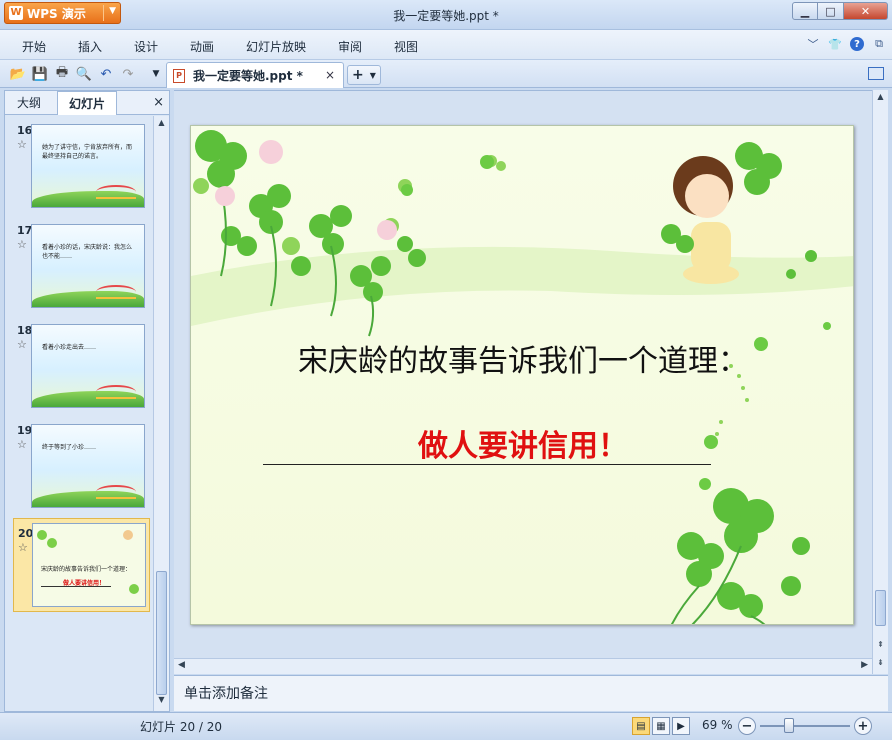 This screenshot has width=892, height=740. Describe the element at coordinates (29, 103) in the screenshot. I see `tab-outline: 大纲` at that location.